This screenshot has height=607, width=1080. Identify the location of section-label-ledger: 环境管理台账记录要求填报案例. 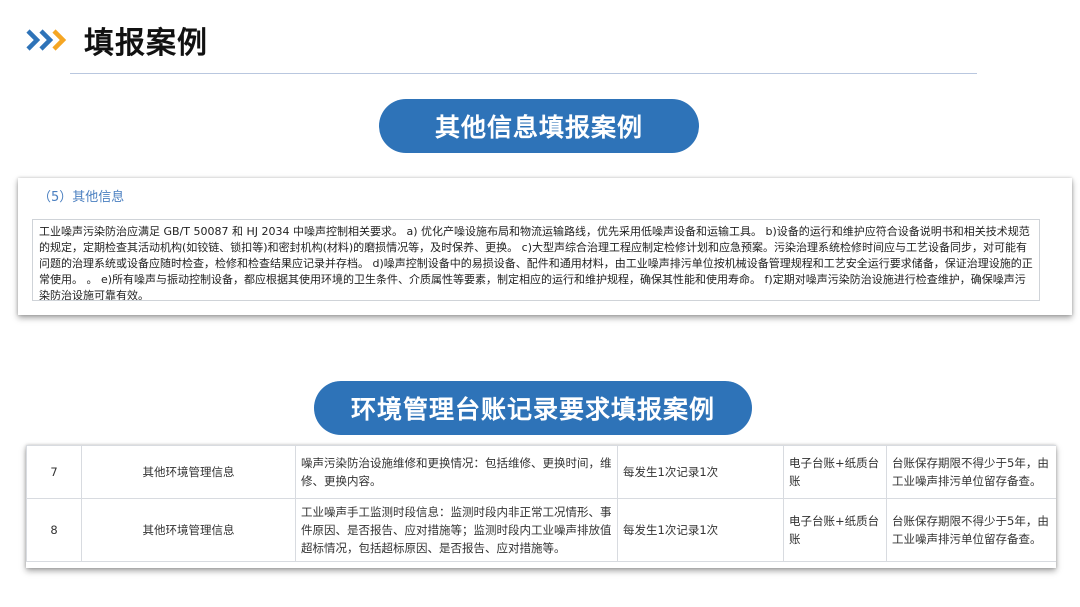
(533, 408).